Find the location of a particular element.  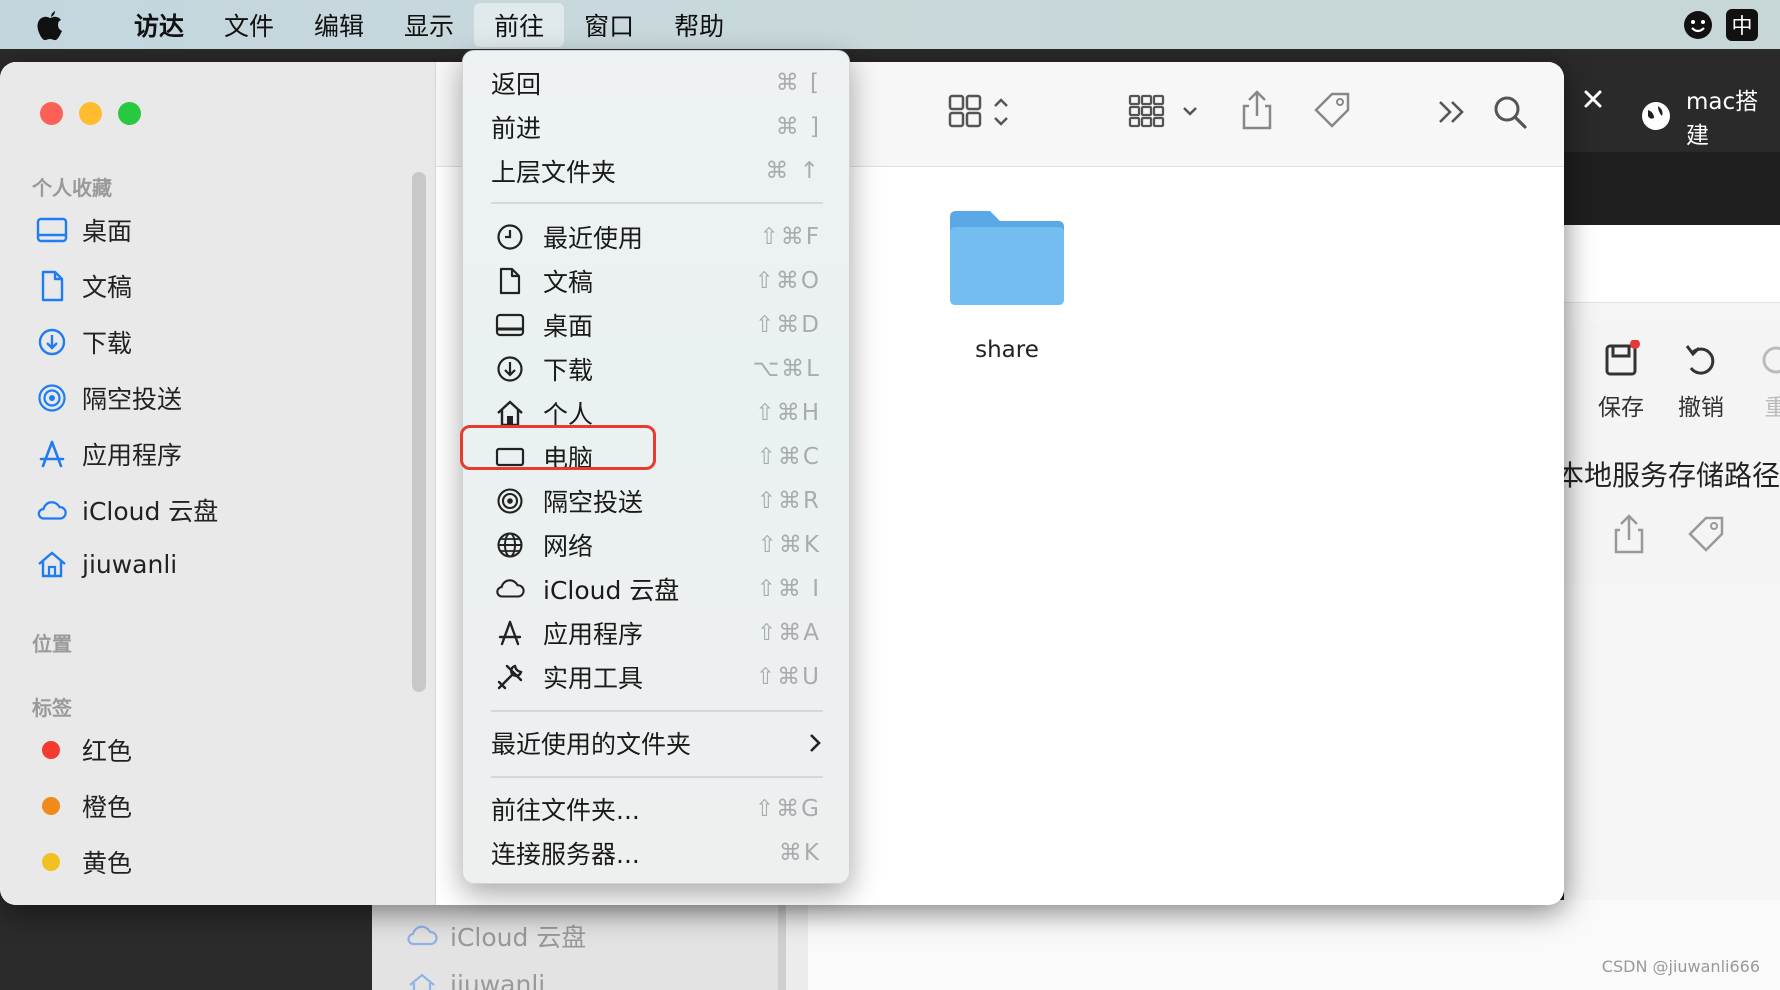

close-window-button is located at coordinates (51, 113).